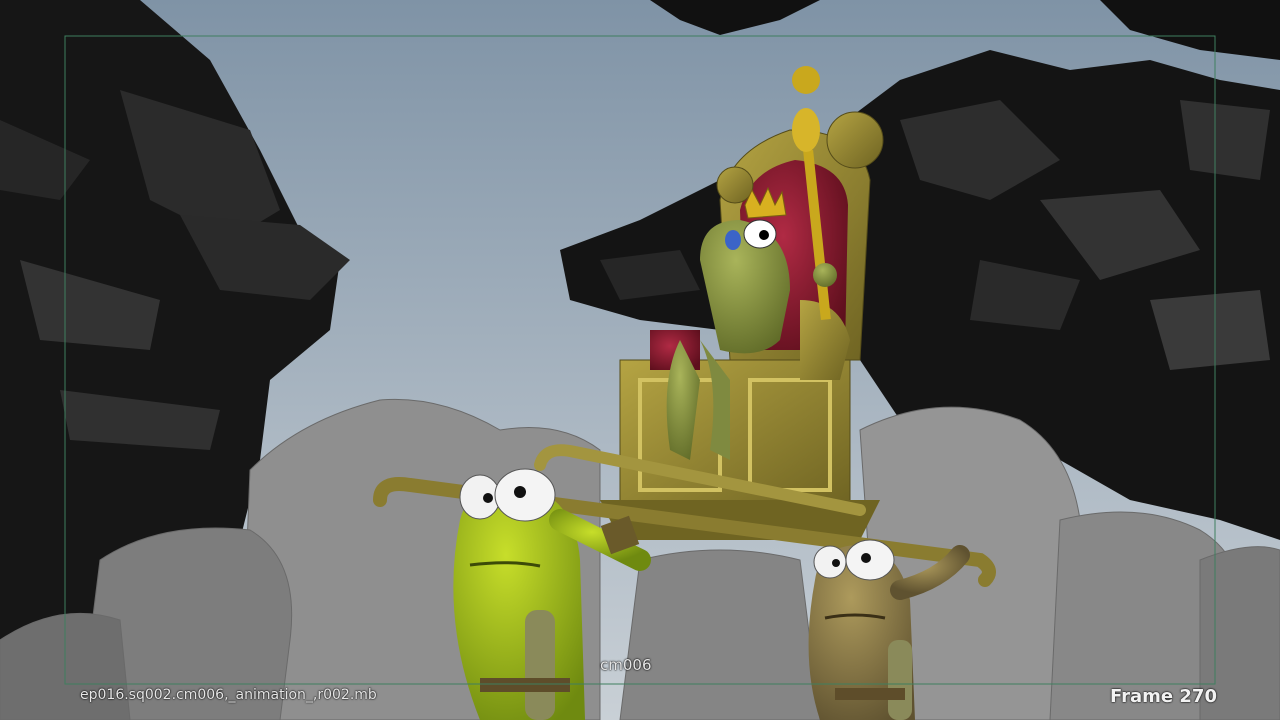 Image resolution: width=1280 pixels, height=720 pixels. Describe the element at coordinates (228, 695) in the screenshot. I see `scene-filename-label: ep016.sq002.cm006,_animation_,r002.mb` at that location.